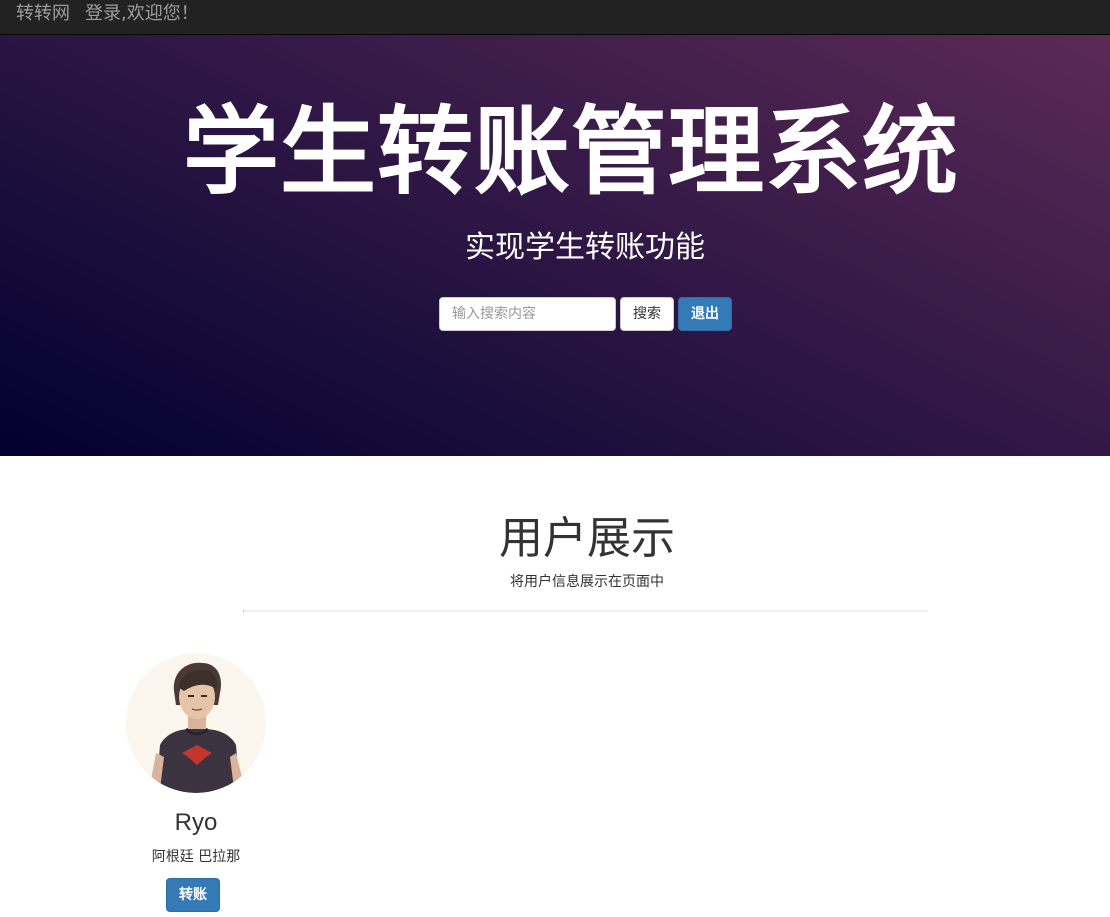  What do you see at coordinates (587, 538) in the screenshot?
I see `section-title: 用户展示` at bounding box center [587, 538].